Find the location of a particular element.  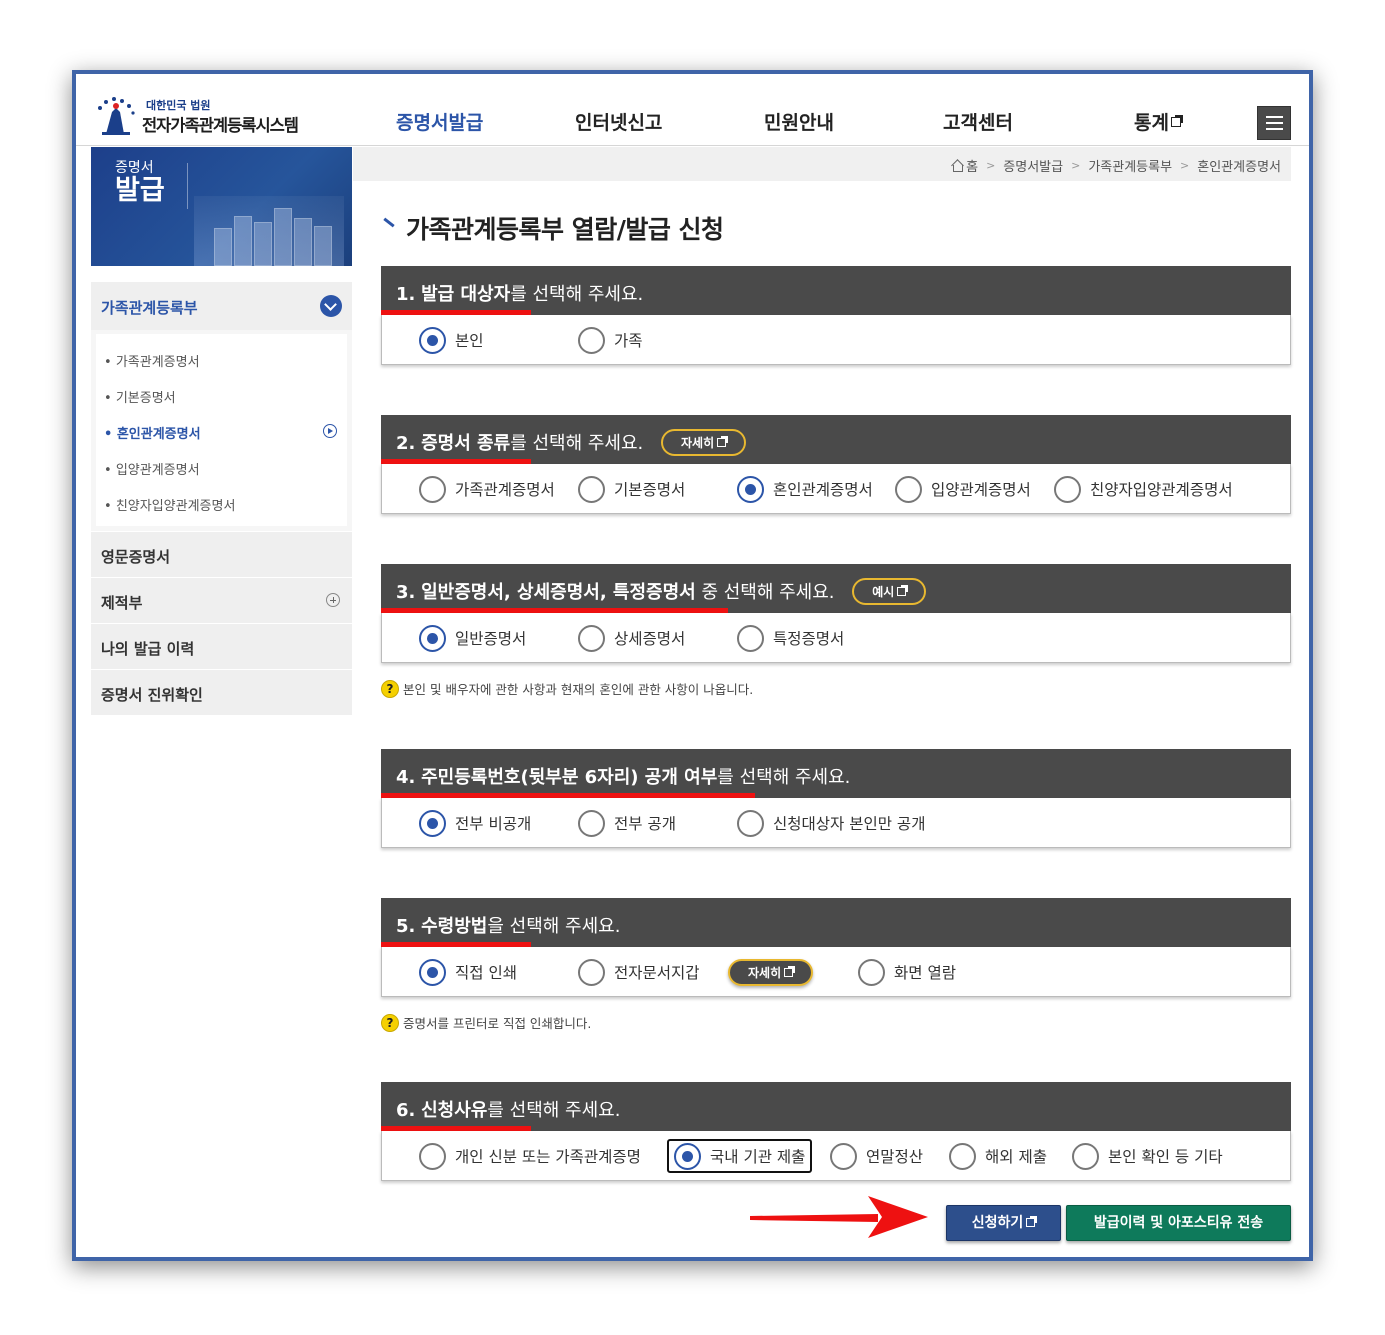

nav-customer-center: 고객센터 is located at coordinates (978, 121).